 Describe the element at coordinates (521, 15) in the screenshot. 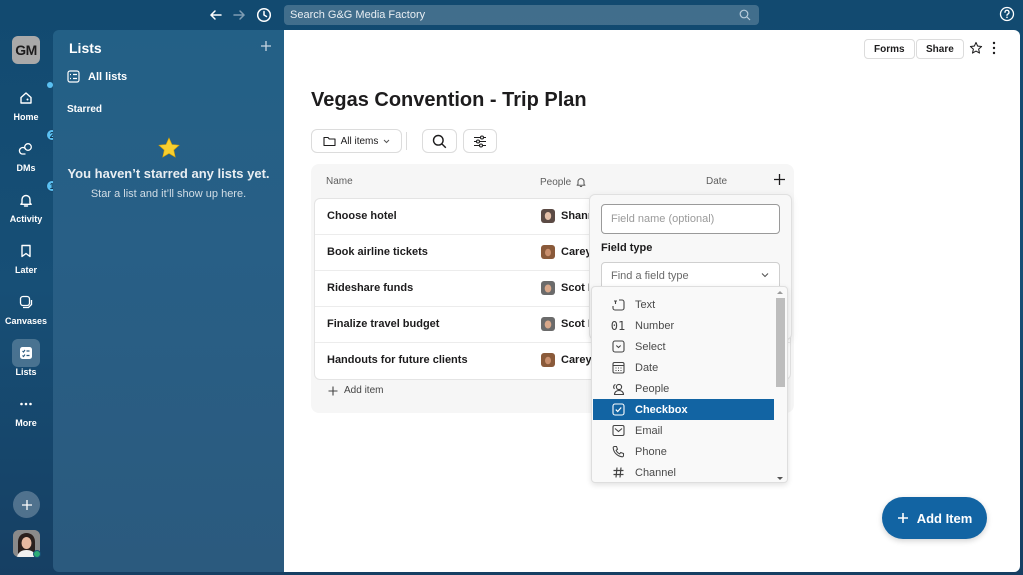

I see `search-input: Search G&G Media Factory` at that location.